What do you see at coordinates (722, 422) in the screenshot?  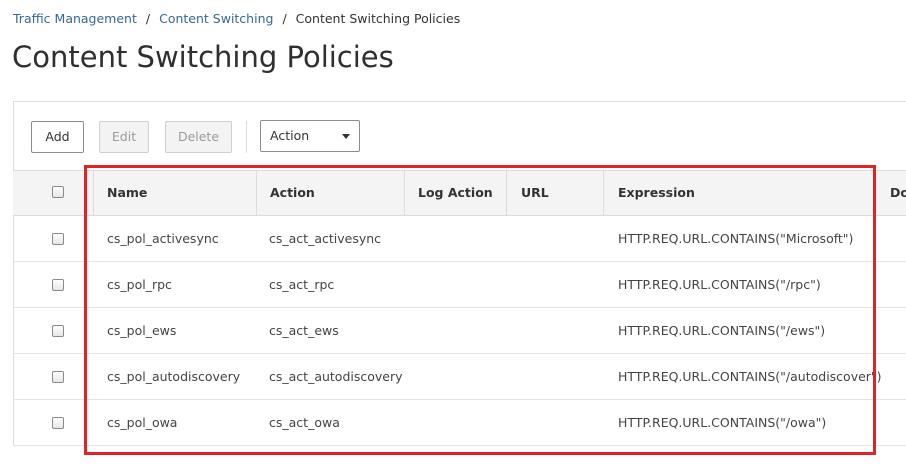 I see `cell-expression: HTTP.REQ.URL.CONTAINS("/owa")` at bounding box center [722, 422].